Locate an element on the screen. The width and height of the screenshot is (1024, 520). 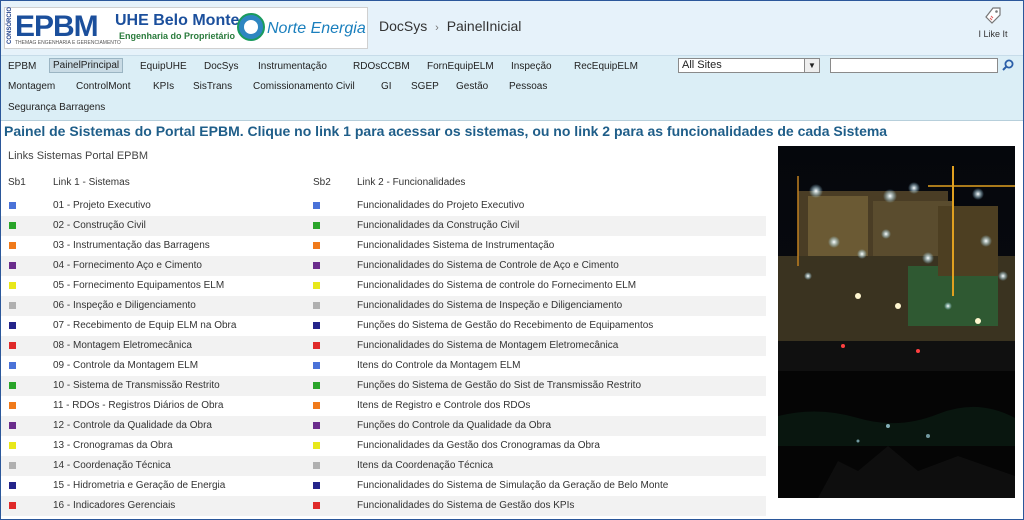
system-link: 04 - Fornecimento Aço e Cimento is located at coordinates (127, 265).